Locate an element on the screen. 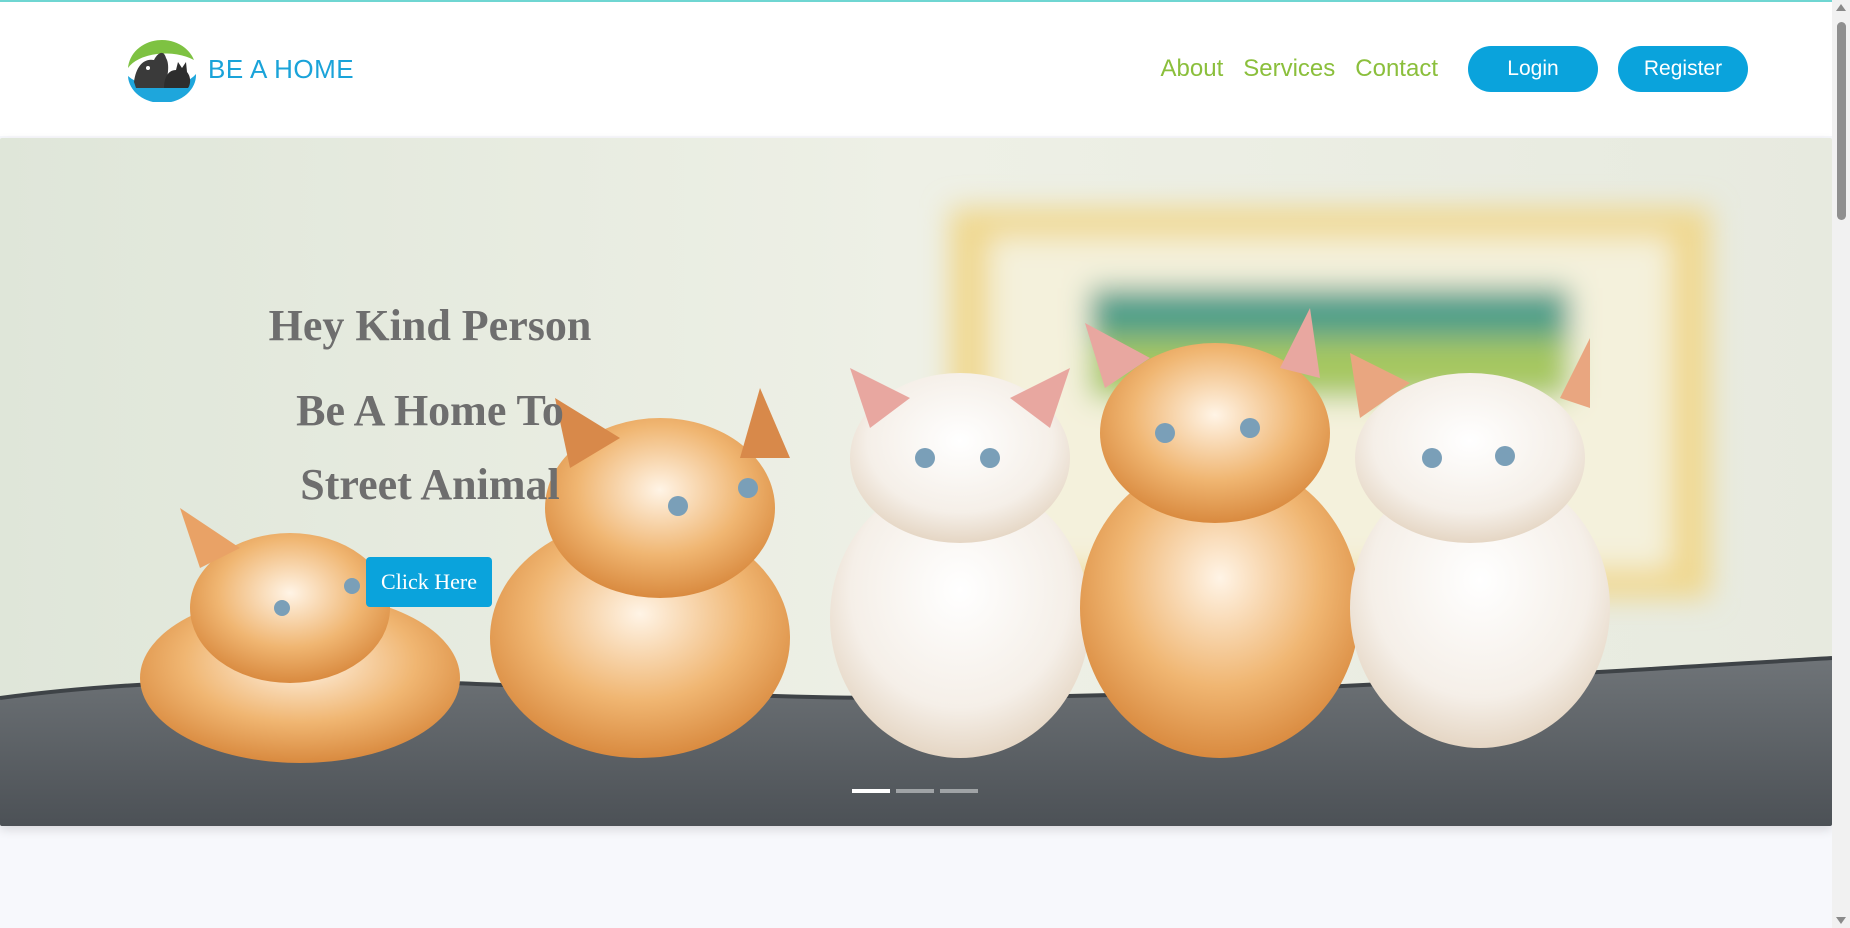 Image resolution: width=1850 pixels, height=928 pixels. hero-subtitle-line1: Be A Home To is located at coordinates (430, 410).